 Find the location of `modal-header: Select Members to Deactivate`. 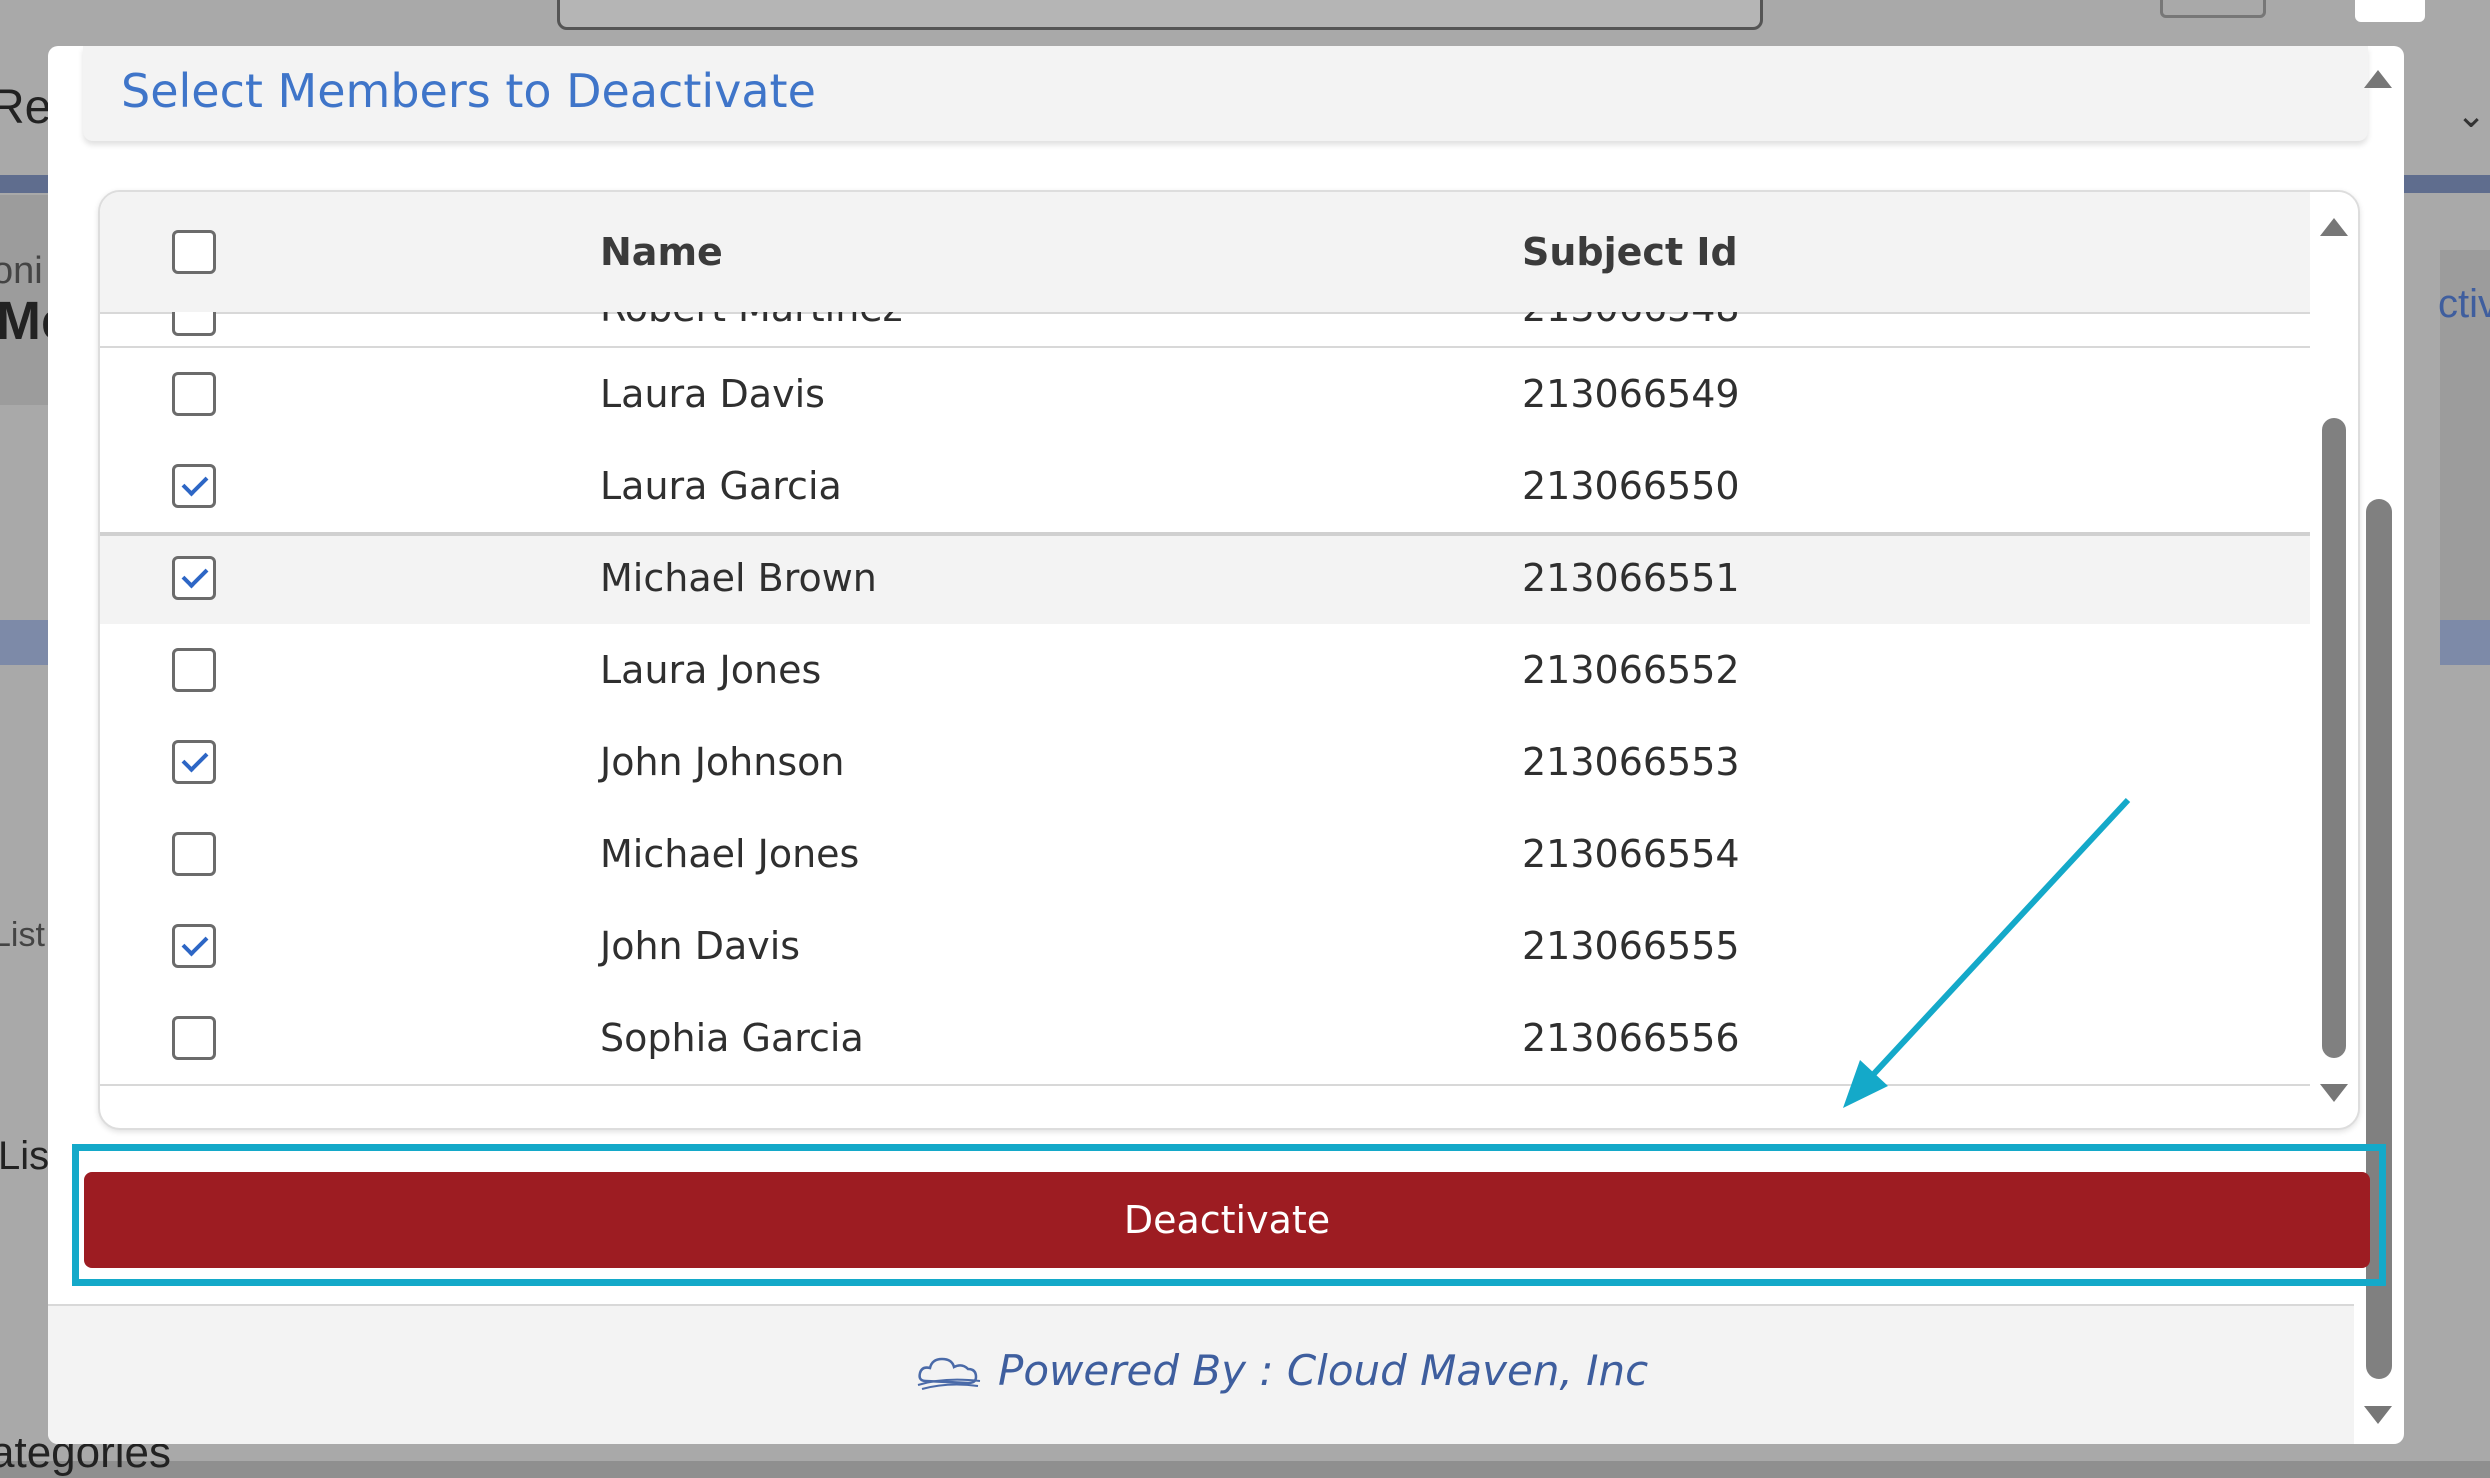

modal-header: Select Members to Deactivate is located at coordinates (1225, 93).